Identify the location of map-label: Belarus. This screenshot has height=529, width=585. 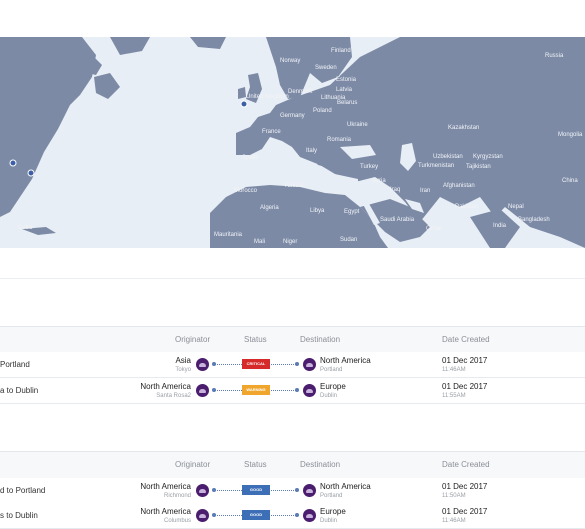
(347, 103).